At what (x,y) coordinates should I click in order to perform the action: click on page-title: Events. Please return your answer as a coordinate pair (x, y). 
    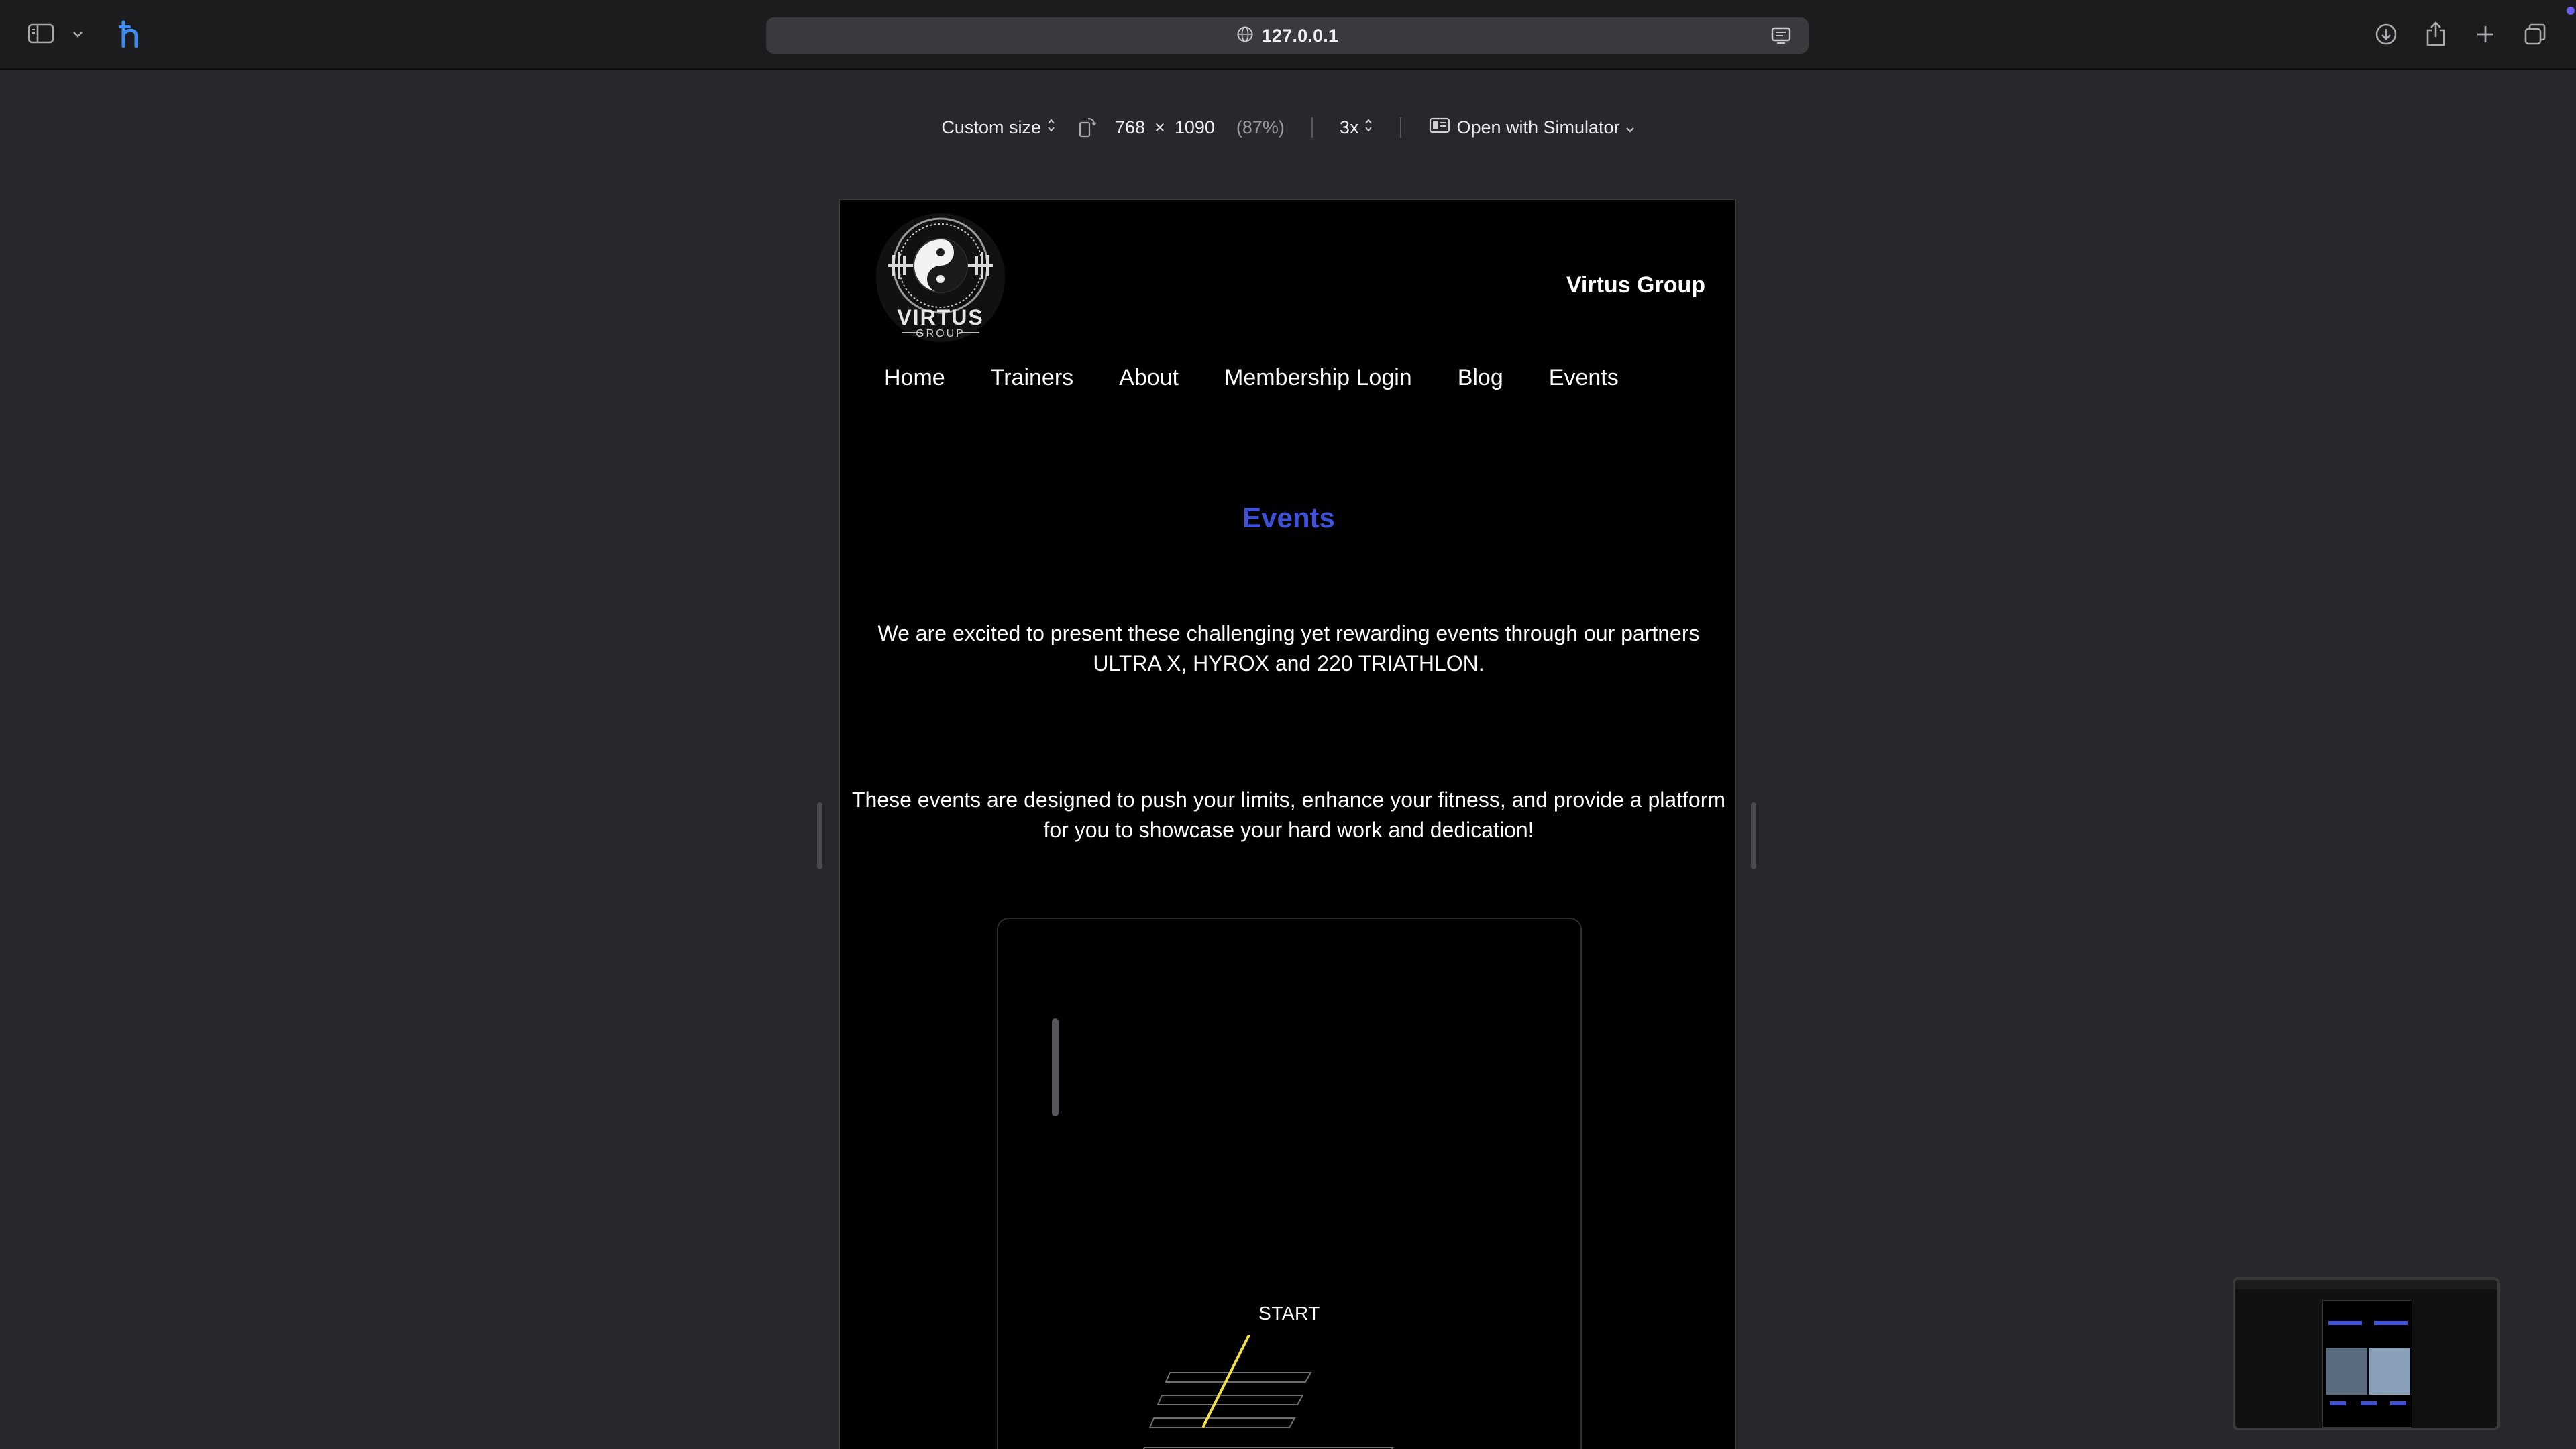
    Looking at the image, I should click on (1288, 517).